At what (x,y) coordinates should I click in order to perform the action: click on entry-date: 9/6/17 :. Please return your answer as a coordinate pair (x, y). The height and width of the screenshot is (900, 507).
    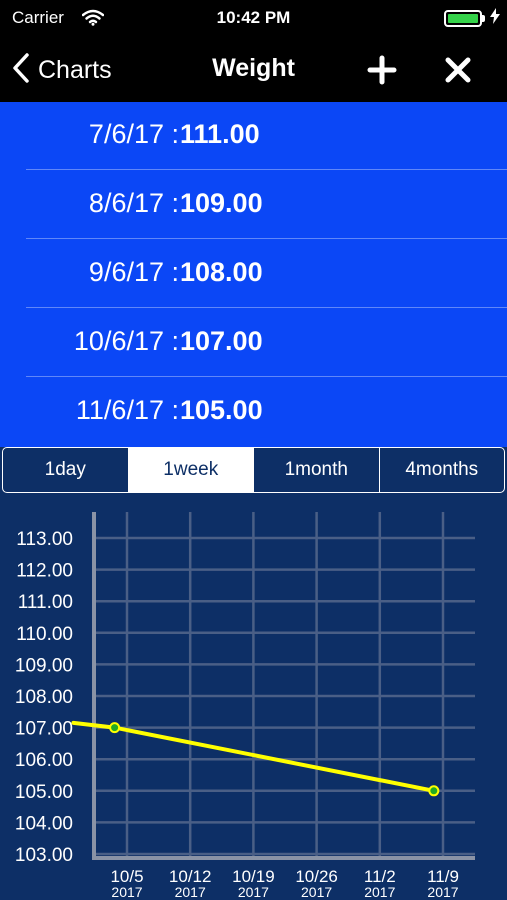
    Looking at the image, I should click on (133, 272).